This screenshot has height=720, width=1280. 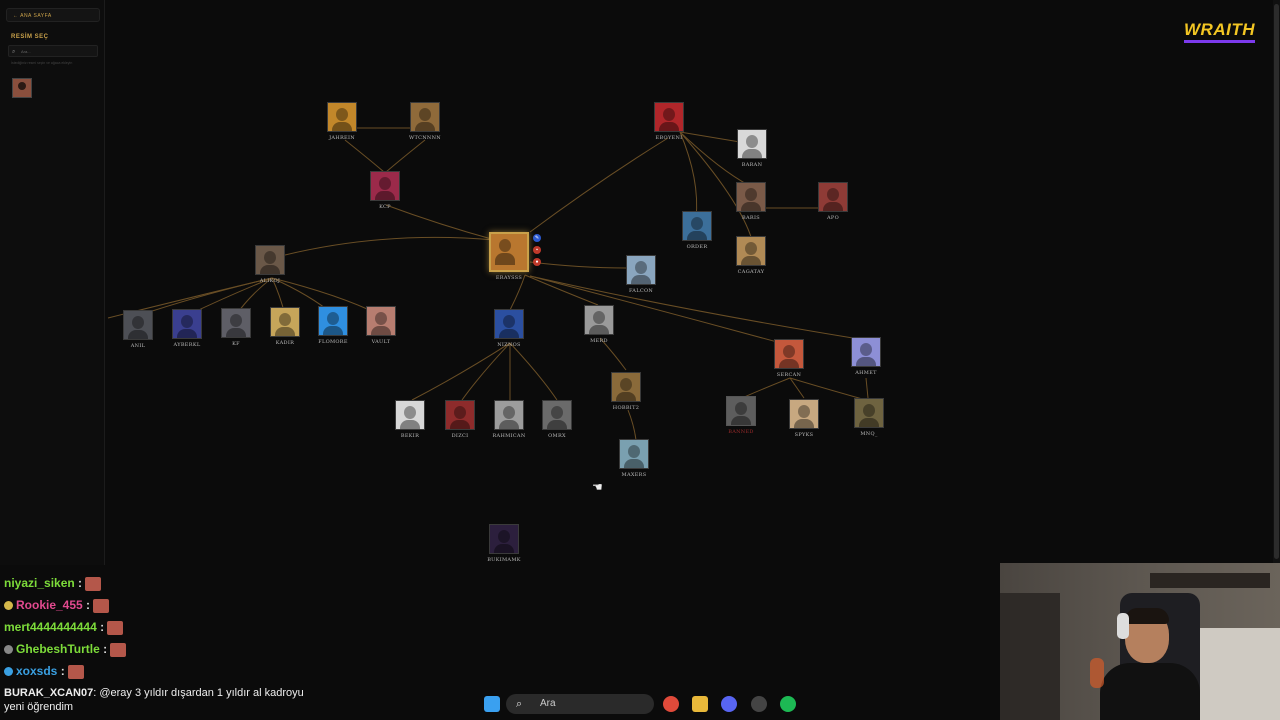 What do you see at coordinates (752, 165) in the screenshot?
I see `node-label: BARAN` at bounding box center [752, 165].